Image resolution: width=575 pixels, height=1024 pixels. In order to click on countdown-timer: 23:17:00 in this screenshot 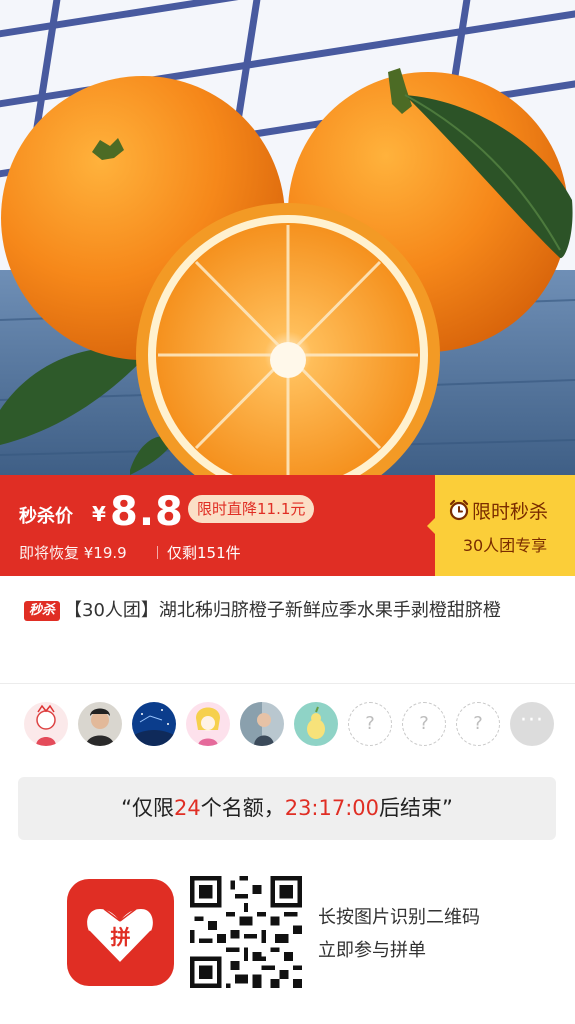, I will do `click(332, 808)`.